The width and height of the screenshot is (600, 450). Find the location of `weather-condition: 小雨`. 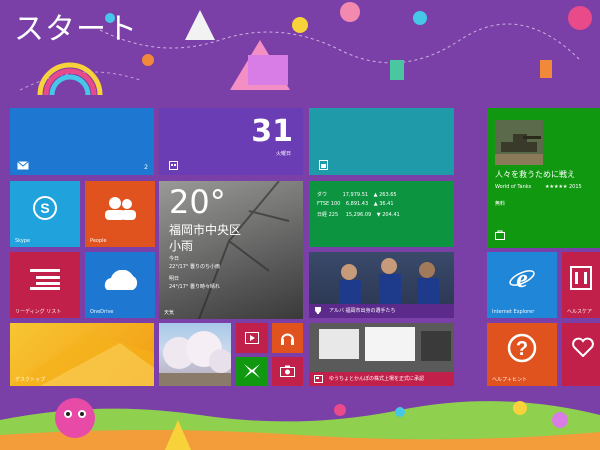

weather-condition: 小雨 is located at coordinates (181, 246).